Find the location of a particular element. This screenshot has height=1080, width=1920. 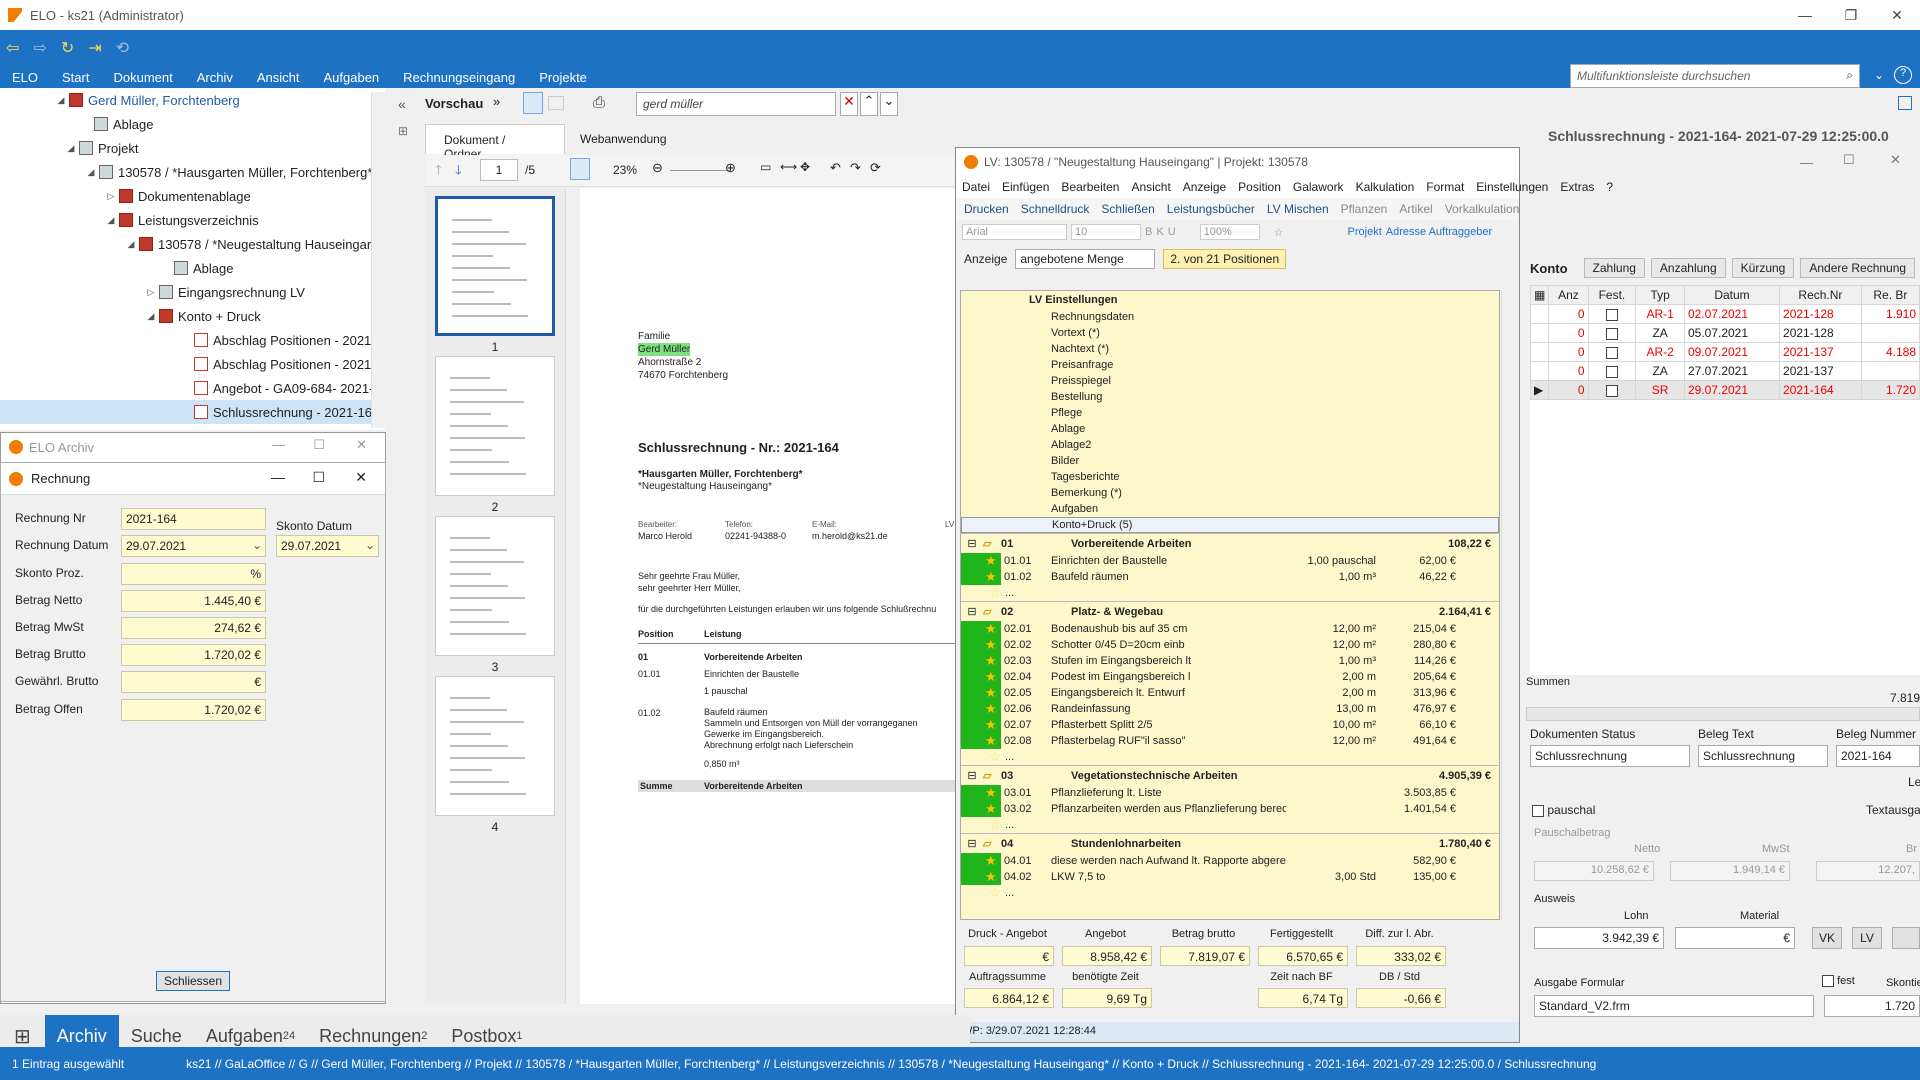

goto-icon: ⇥ is located at coordinates (94, 48).